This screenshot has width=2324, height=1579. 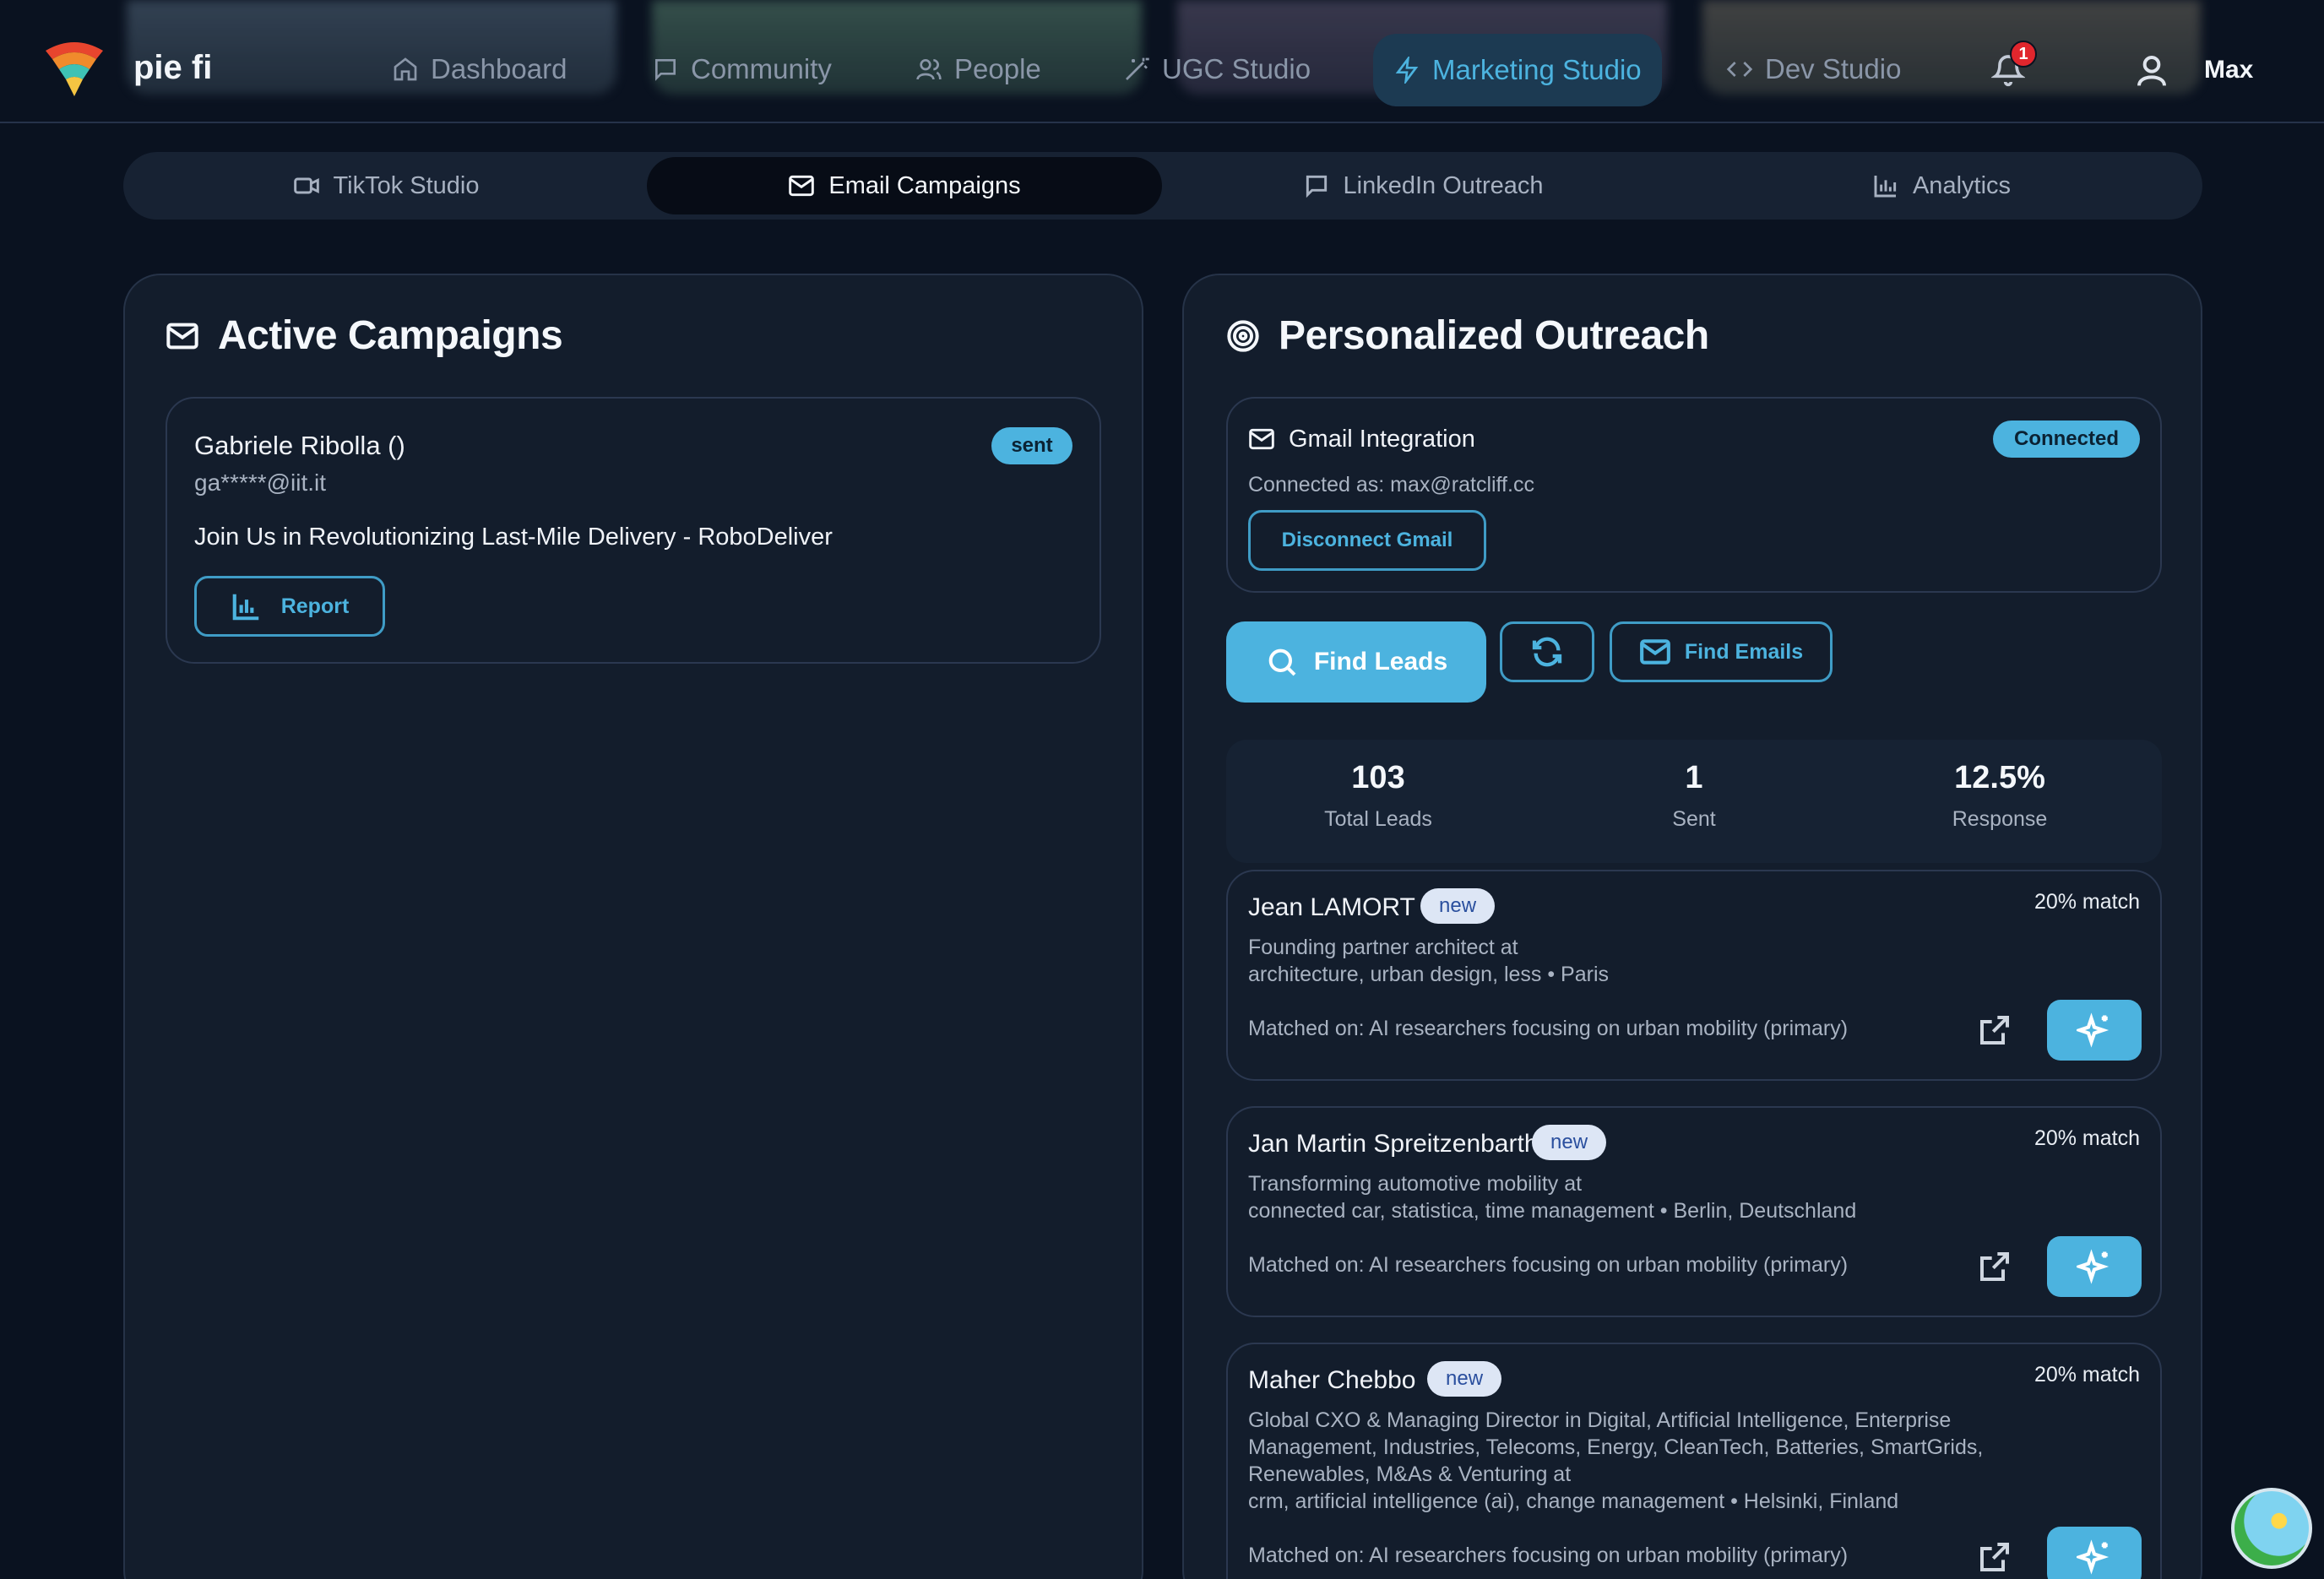 I want to click on tab-label: TikTok Studio, so click(x=406, y=185).